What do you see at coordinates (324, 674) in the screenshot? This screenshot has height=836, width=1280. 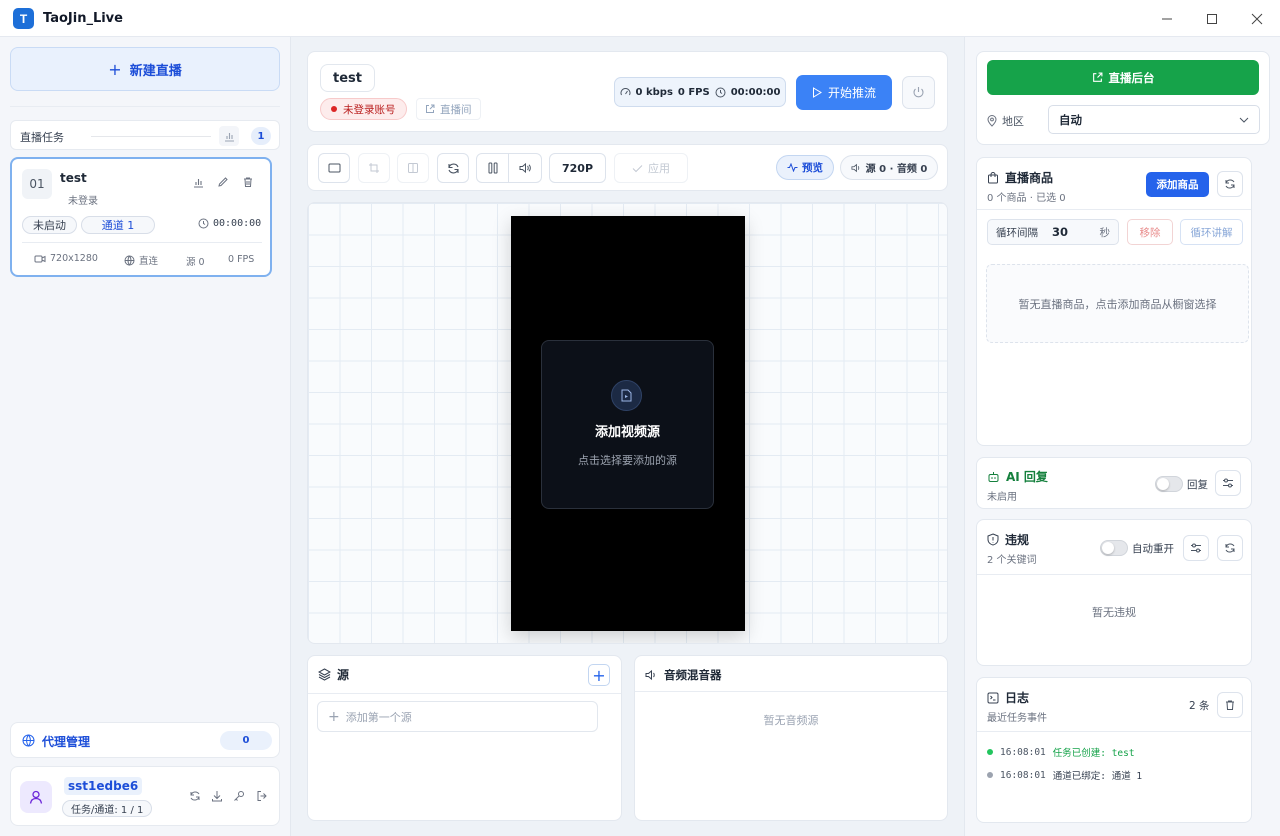 I see `layers-icon` at bounding box center [324, 674].